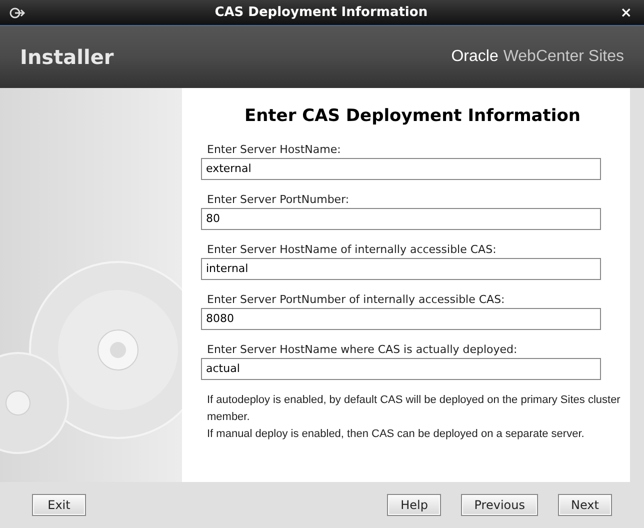 The image size is (644, 528). Describe the element at coordinates (401, 319) in the screenshot. I see `input-field: 8080` at that location.